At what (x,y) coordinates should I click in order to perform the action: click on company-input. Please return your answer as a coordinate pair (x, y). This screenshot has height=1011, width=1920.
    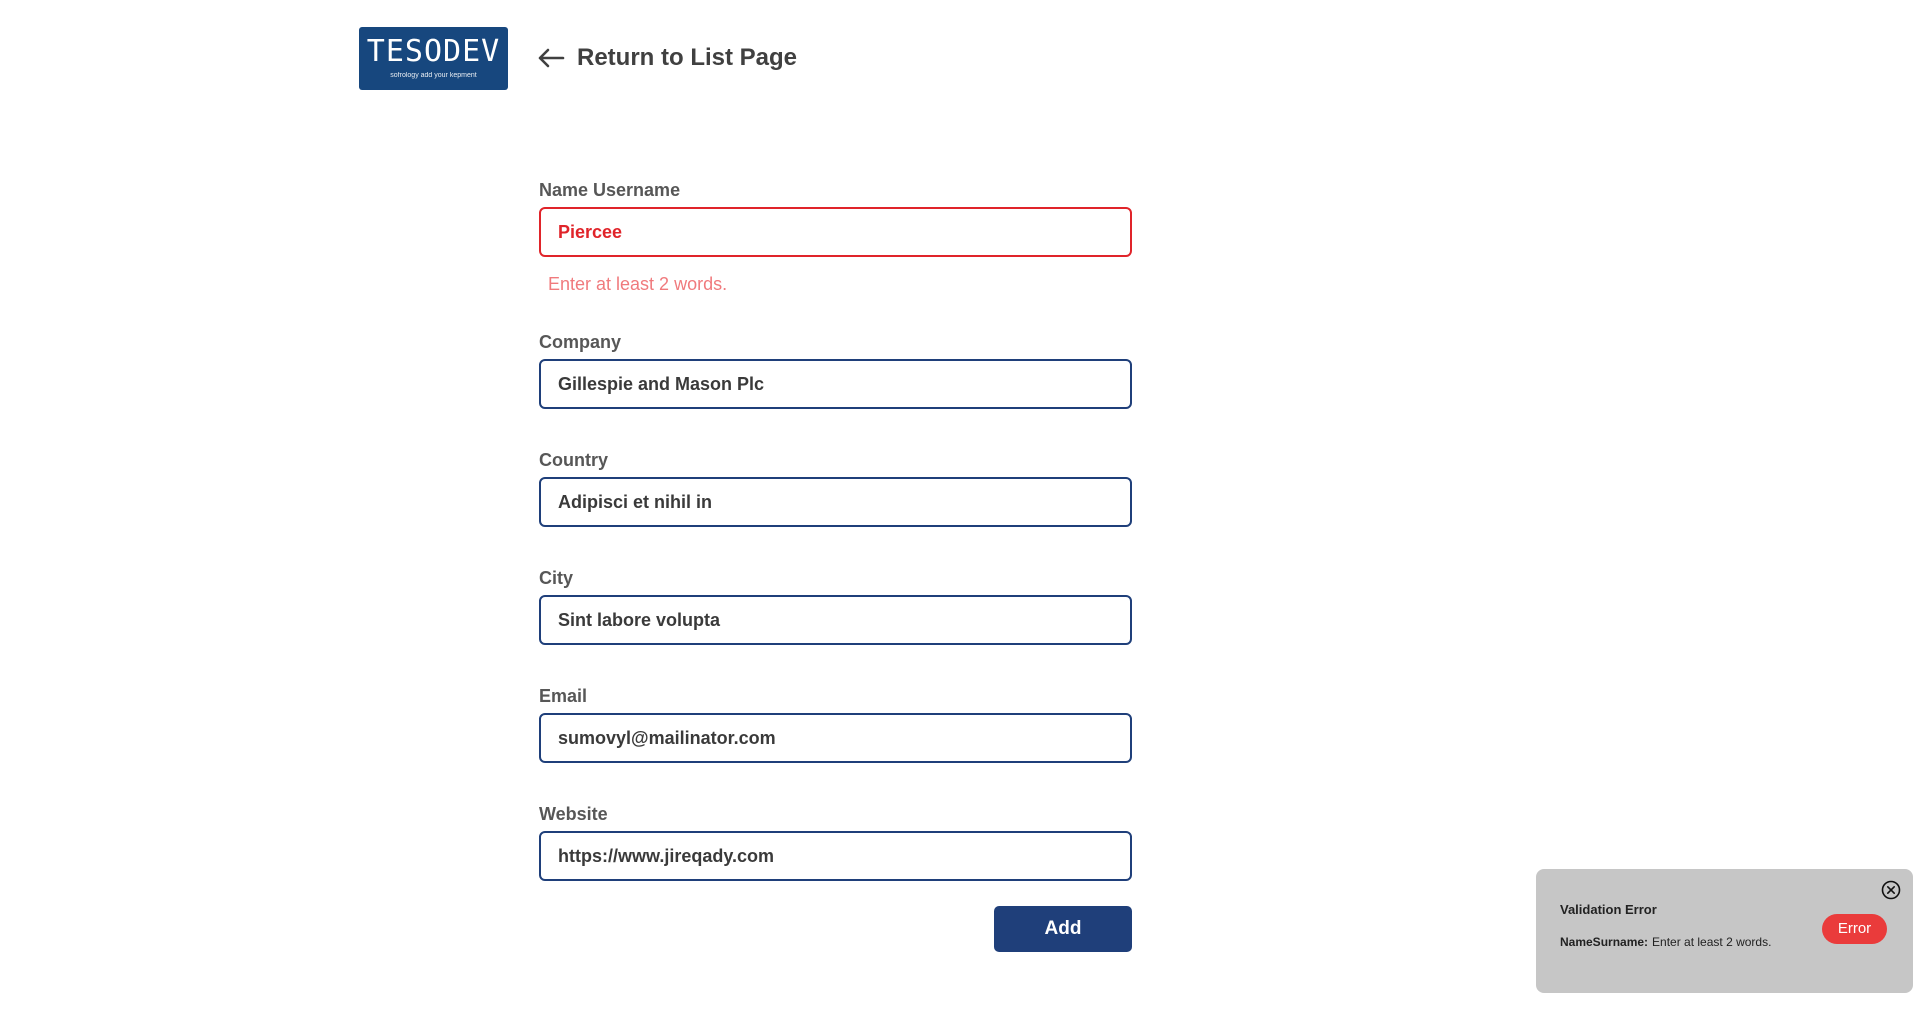
    Looking at the image, I should click on (835, 384).